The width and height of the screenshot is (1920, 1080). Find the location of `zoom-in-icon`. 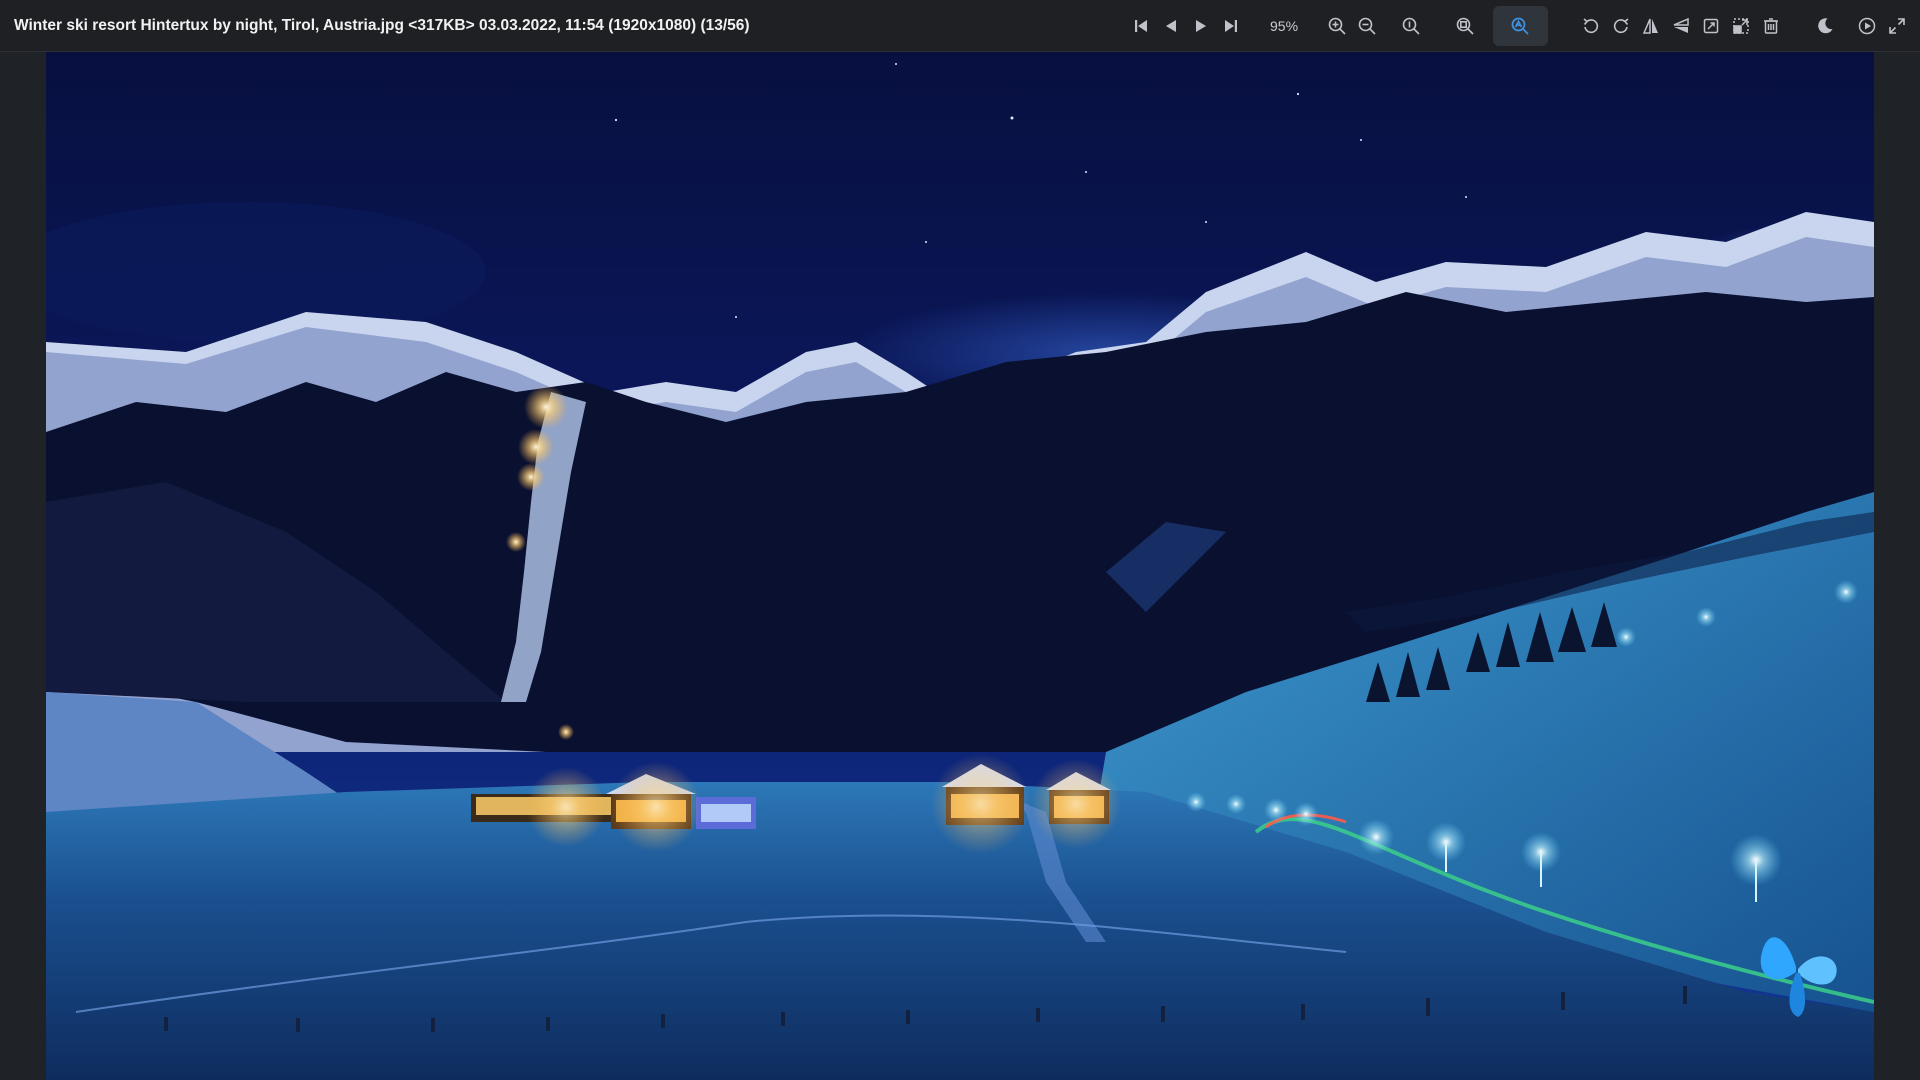

zoom-in-icon is located at coordinates (1337, 26).